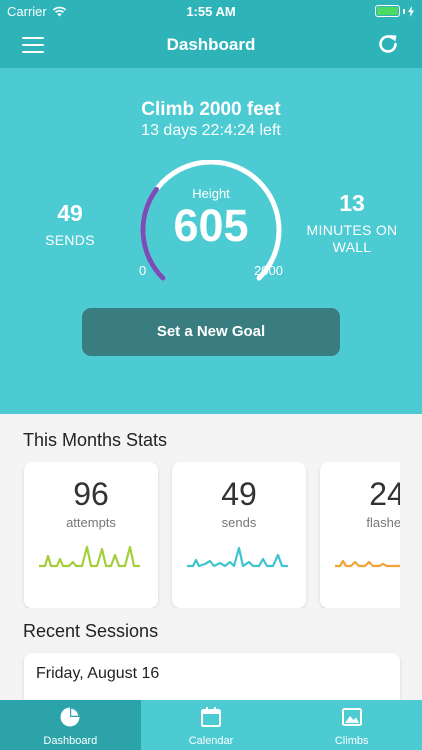  What do you see at coordinates (388, 44) in the screenshot?
I see `refresh-icon` at bounding box center [388, 44].